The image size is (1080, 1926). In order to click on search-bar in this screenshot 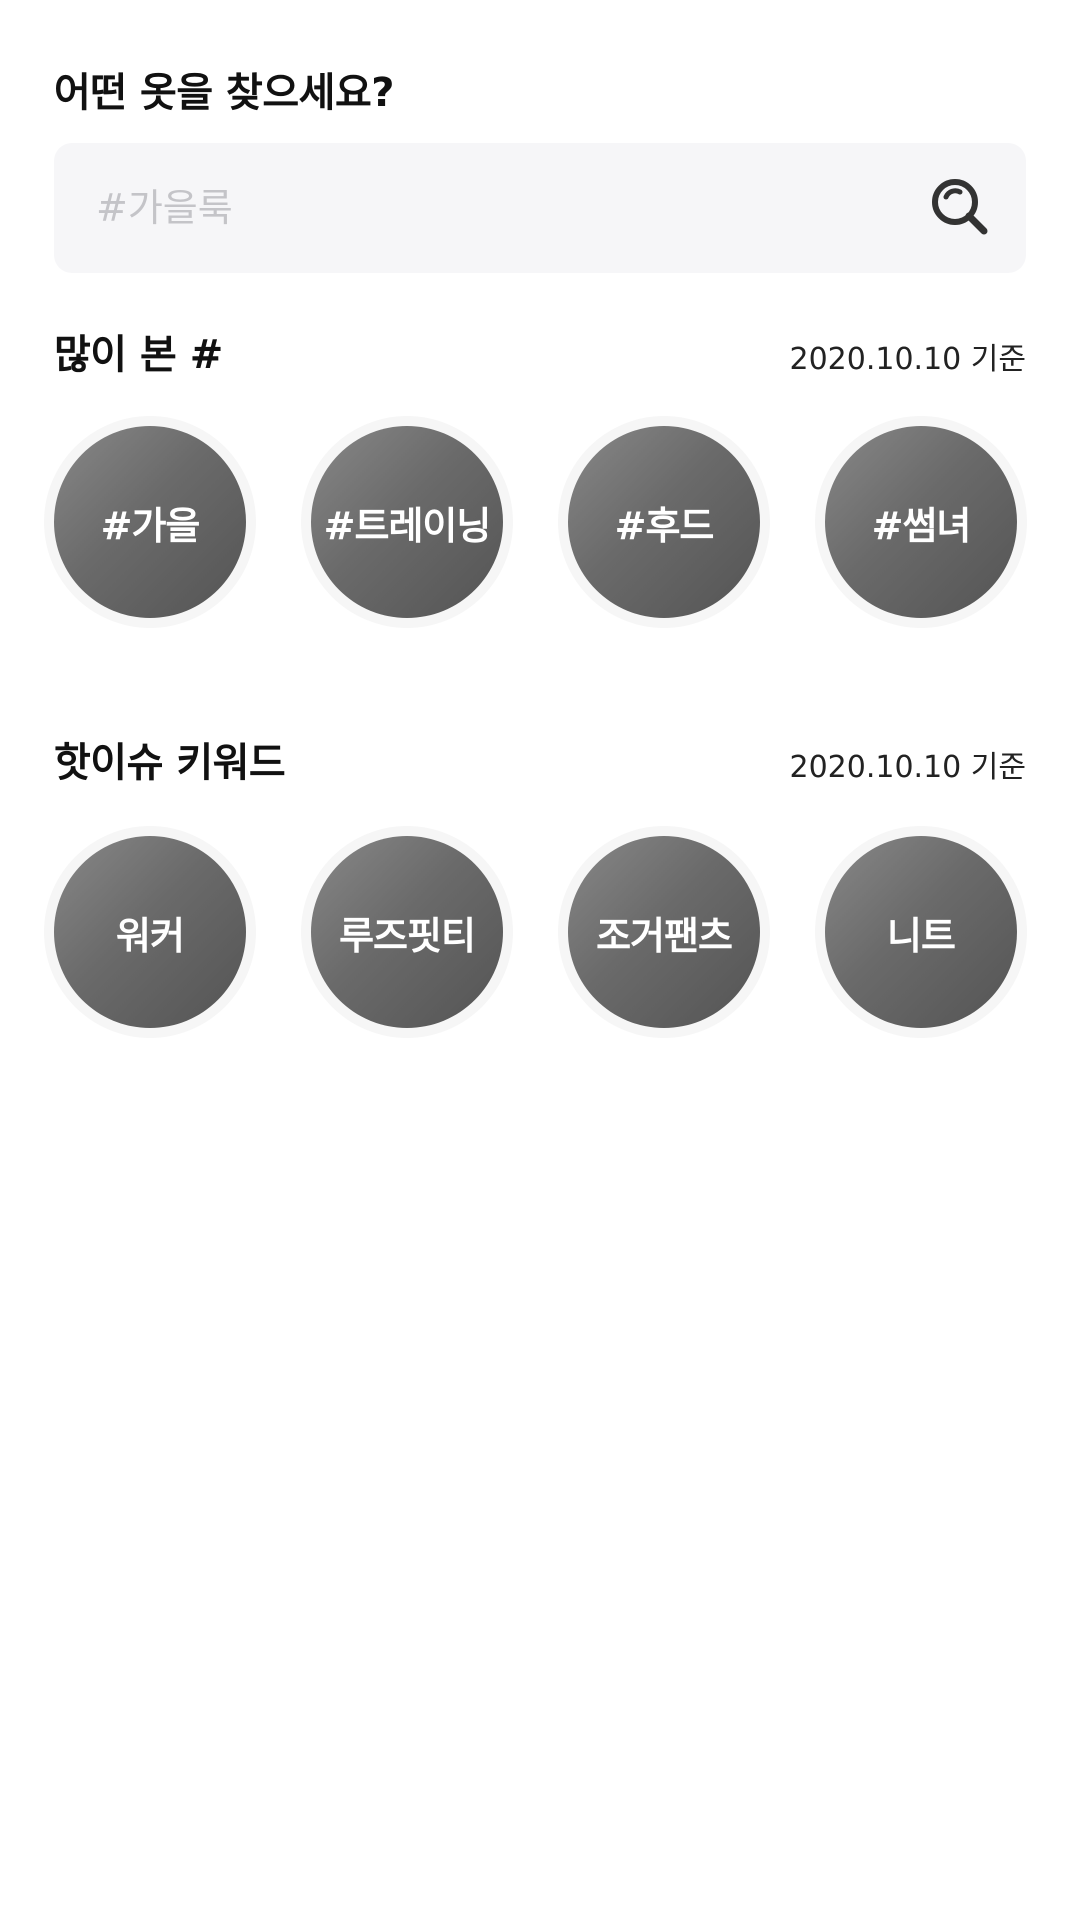, I will do `click(540, 208)`.